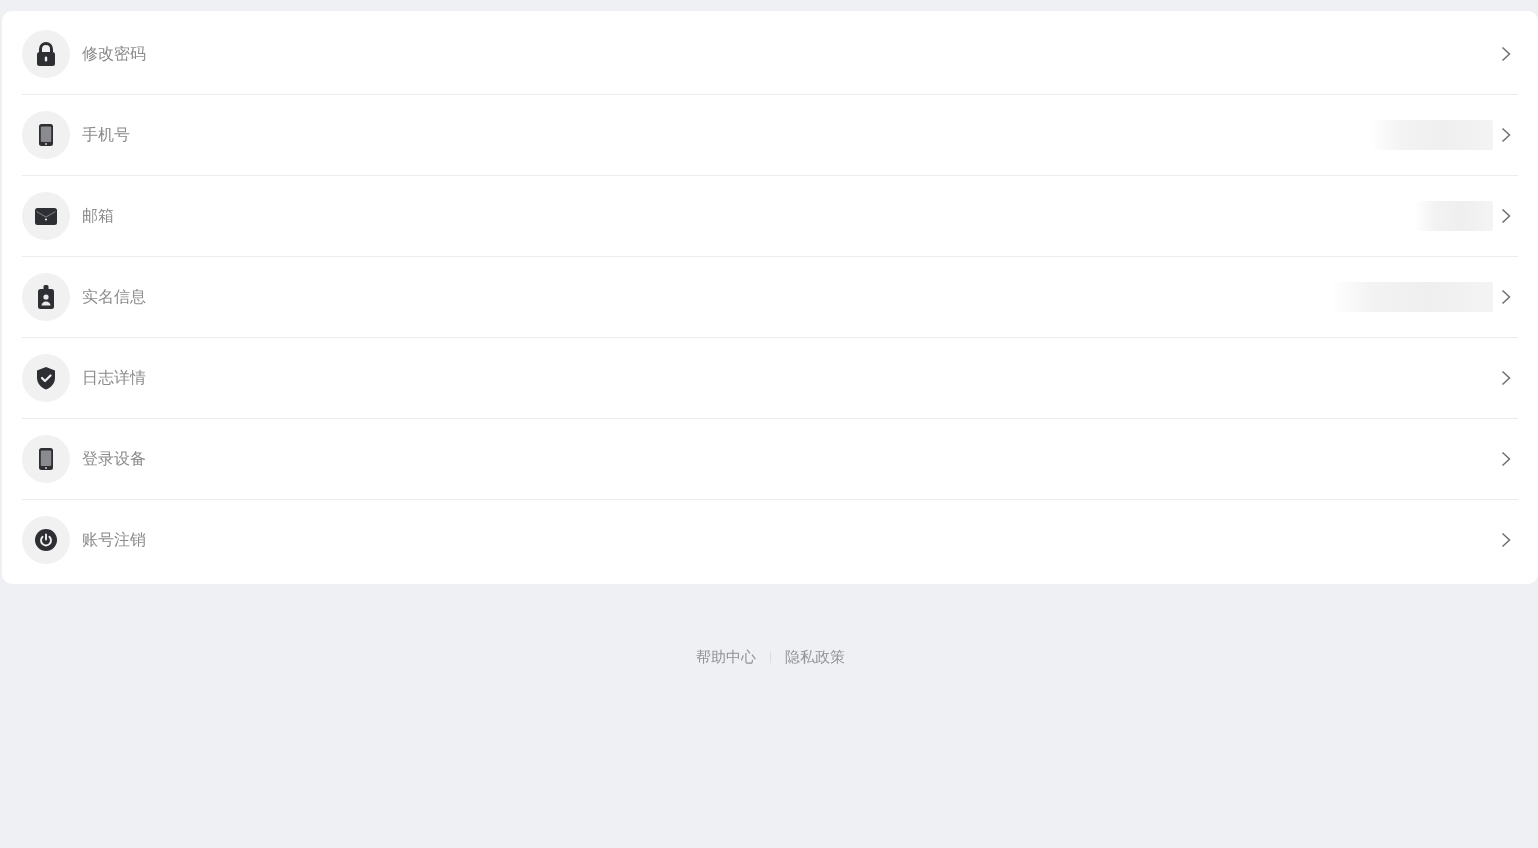 The image size is (1538, 848). Describe the element at coordinates (114, 297) in the screenshot. I see `settings-item-link: 实名信息` at that location.